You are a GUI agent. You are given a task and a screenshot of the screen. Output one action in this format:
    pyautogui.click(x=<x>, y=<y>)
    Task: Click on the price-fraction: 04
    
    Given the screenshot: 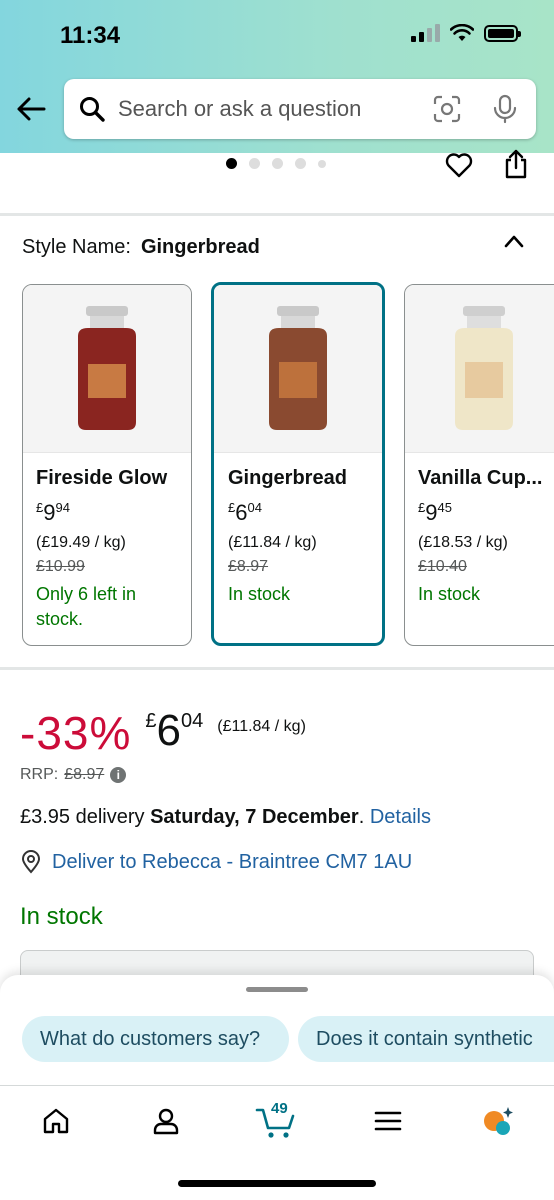 What is the action you would take?
    pyautogui.click(x=192, y=721)
    